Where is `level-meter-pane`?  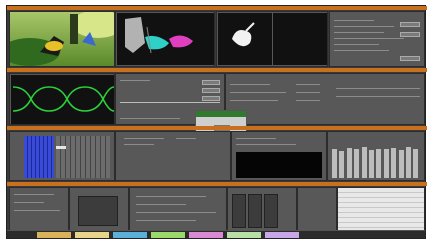
level-meter-pane is located at coordinates (62, 156).